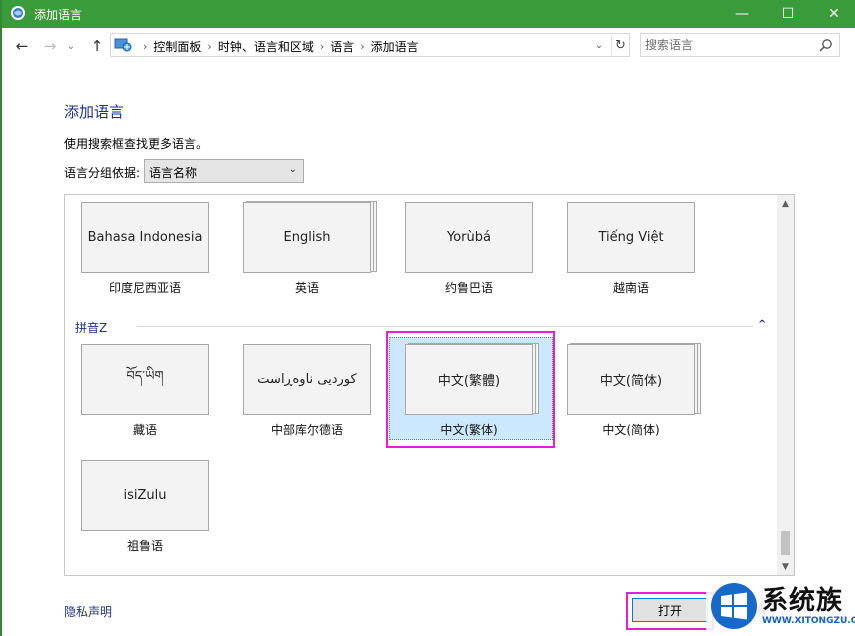  I want to click on language-tile: Bahasa Indonesia 印度尼西亚语, so click(137, 251).